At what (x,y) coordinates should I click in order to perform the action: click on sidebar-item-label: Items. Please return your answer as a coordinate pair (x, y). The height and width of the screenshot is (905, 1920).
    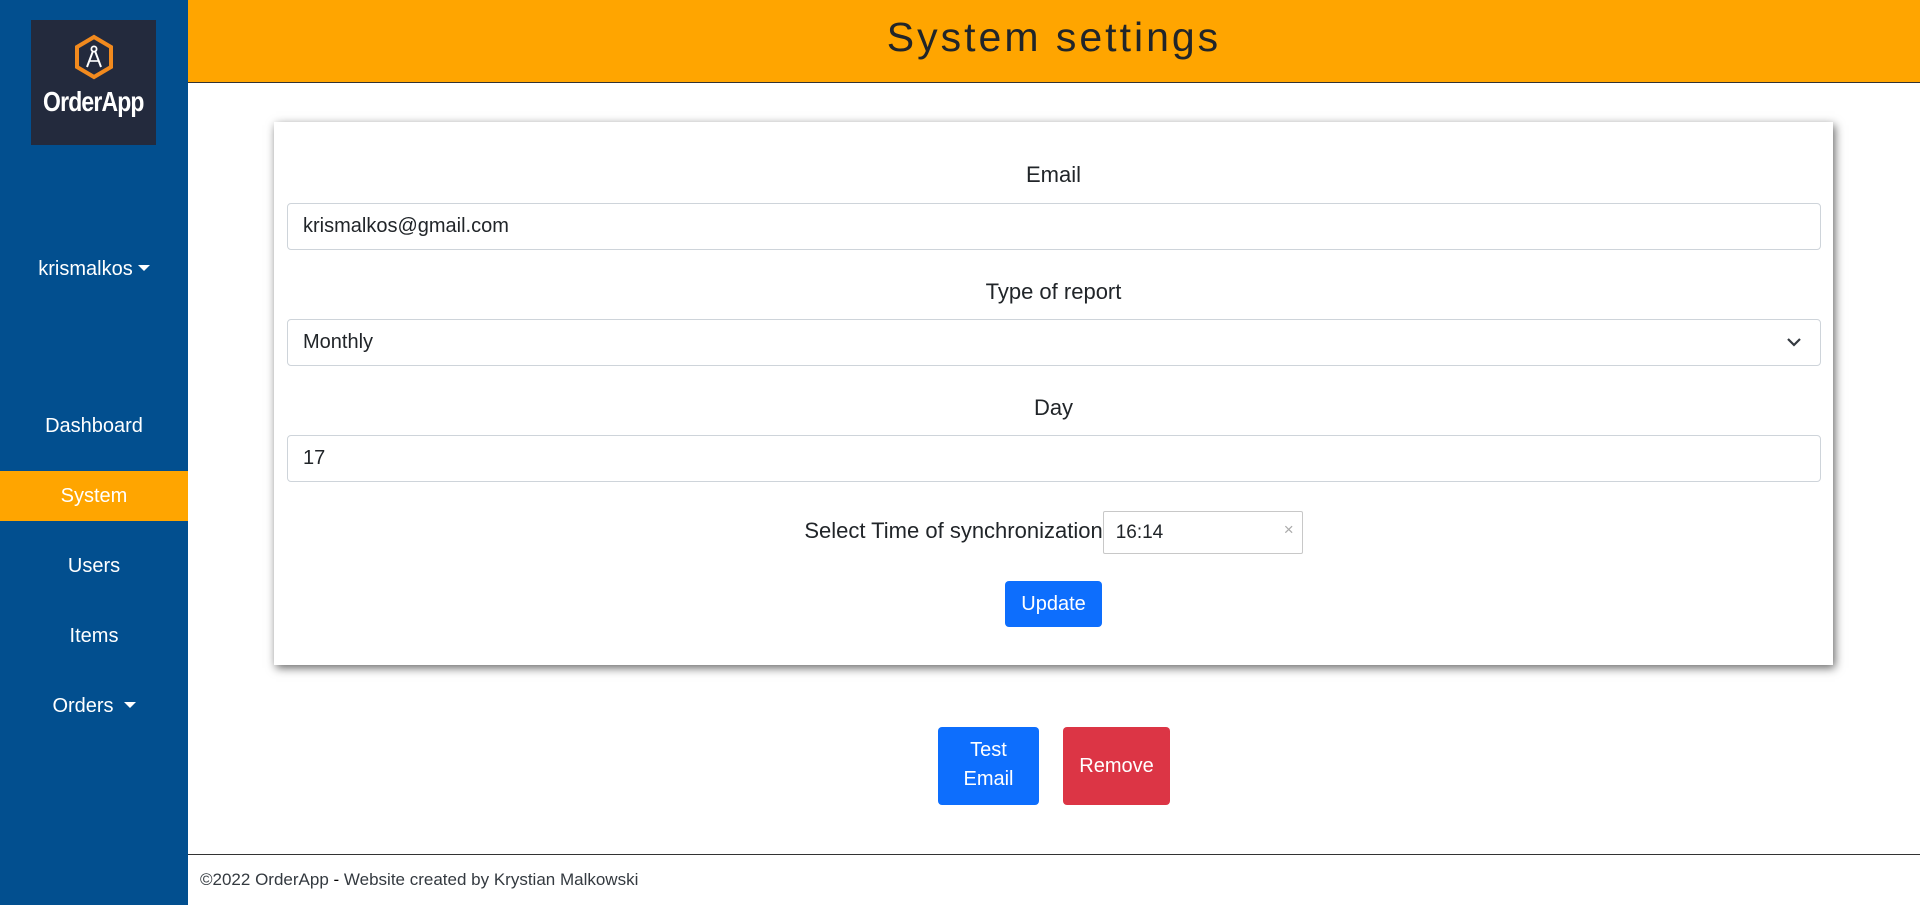
    Looking at the image, I should click on (94, 636).